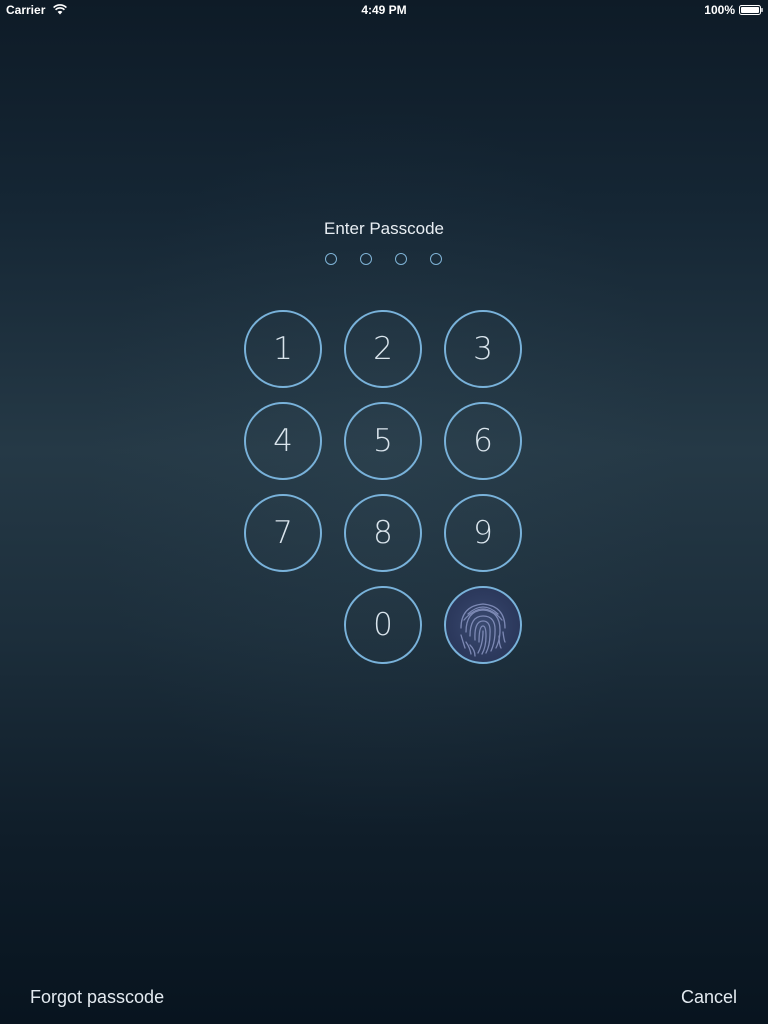 This screenshot has width=768, height=1024. I want to click on key-0-button: 0, so click(383, 625).